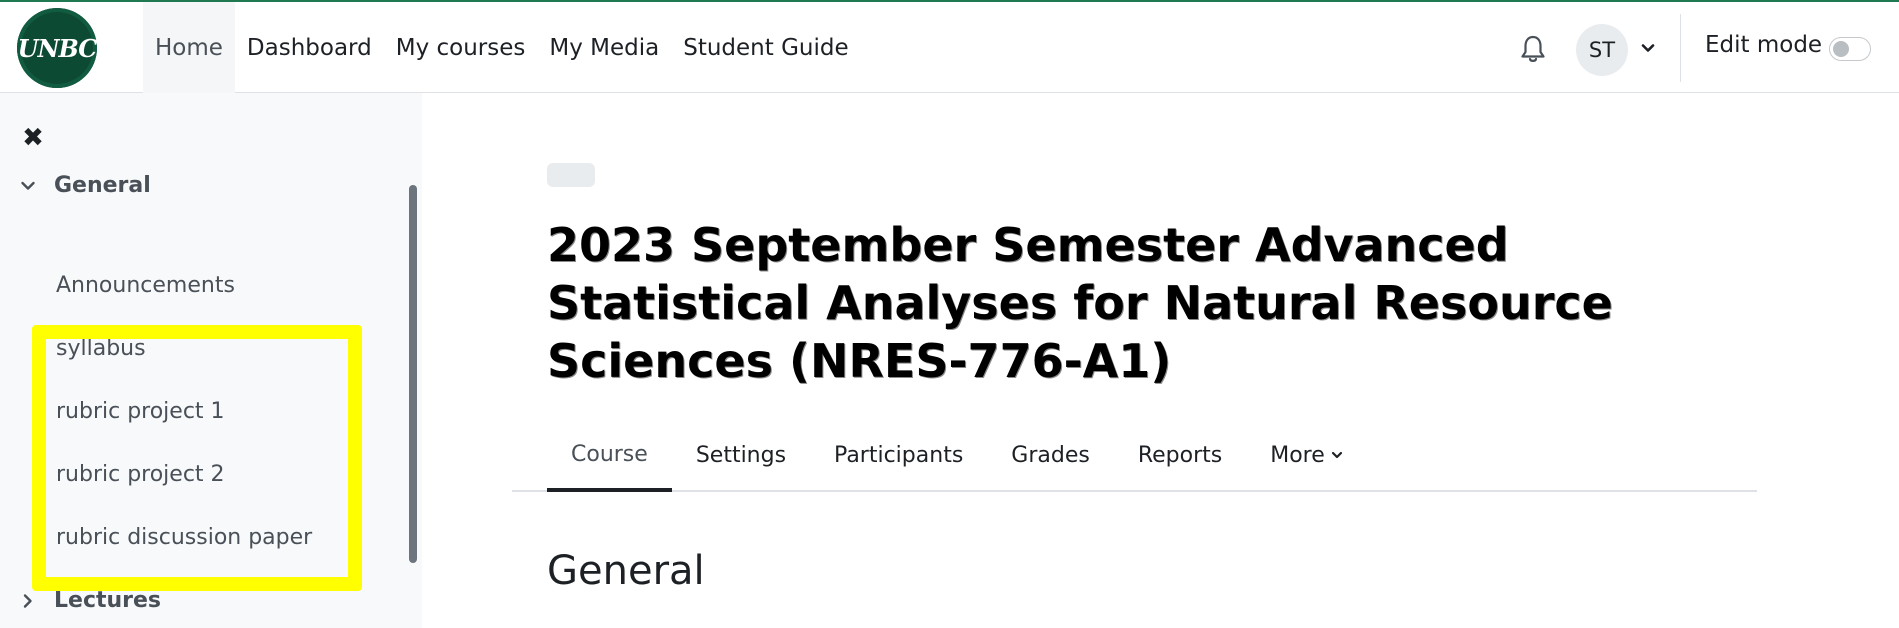  Describe the element at coordinates (1841, 49) in the screenshot. I see `toggle-knob` at that location.